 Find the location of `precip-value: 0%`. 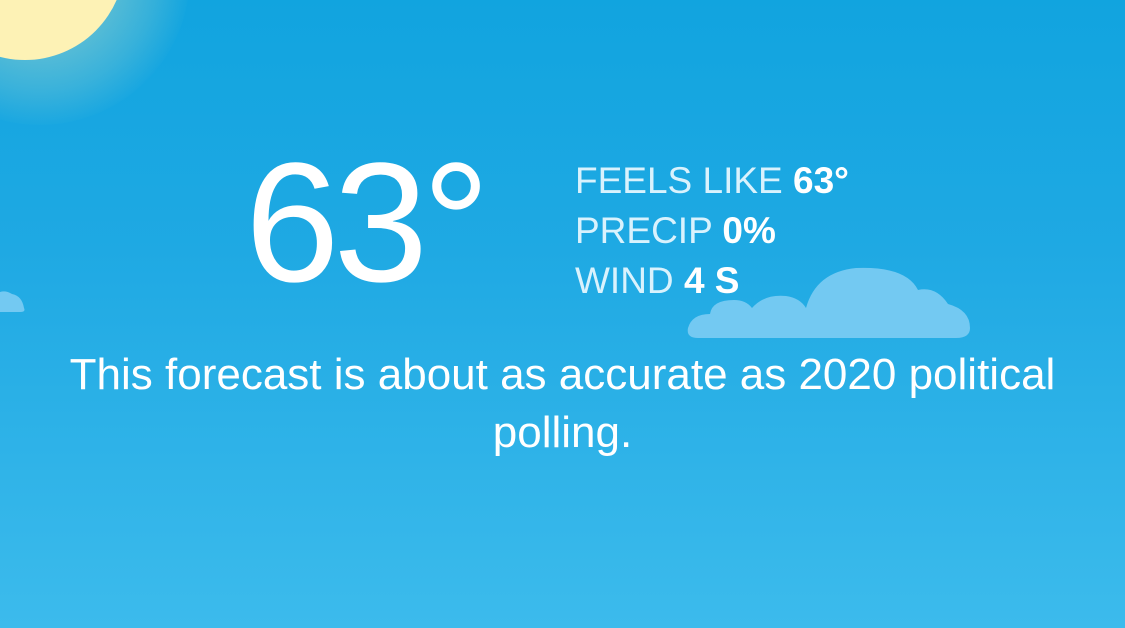

precip-value: 0% is located at coordinates (749, 230).